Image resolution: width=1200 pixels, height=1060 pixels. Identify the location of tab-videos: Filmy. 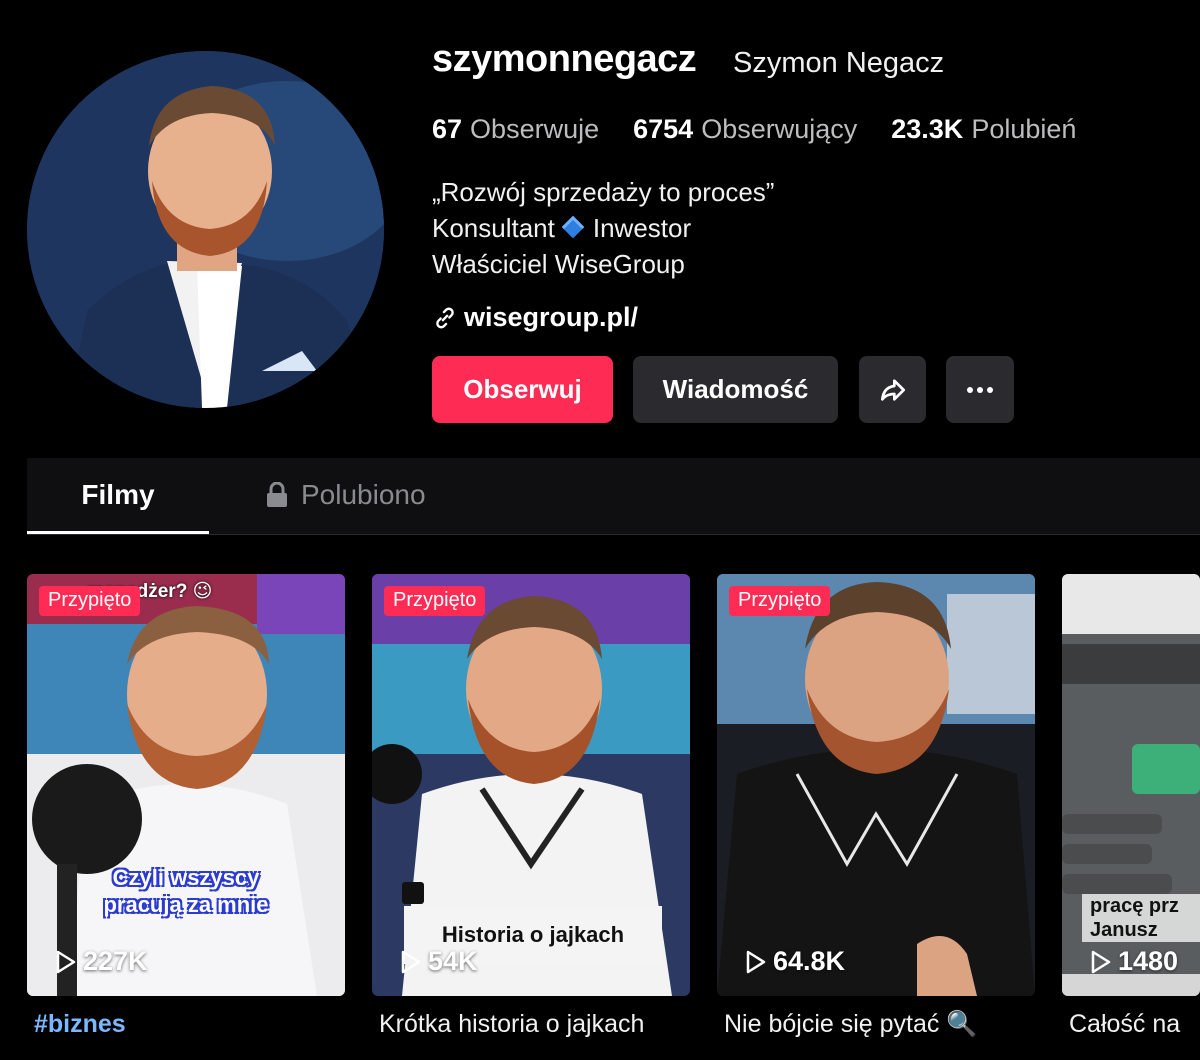
(118, 496).